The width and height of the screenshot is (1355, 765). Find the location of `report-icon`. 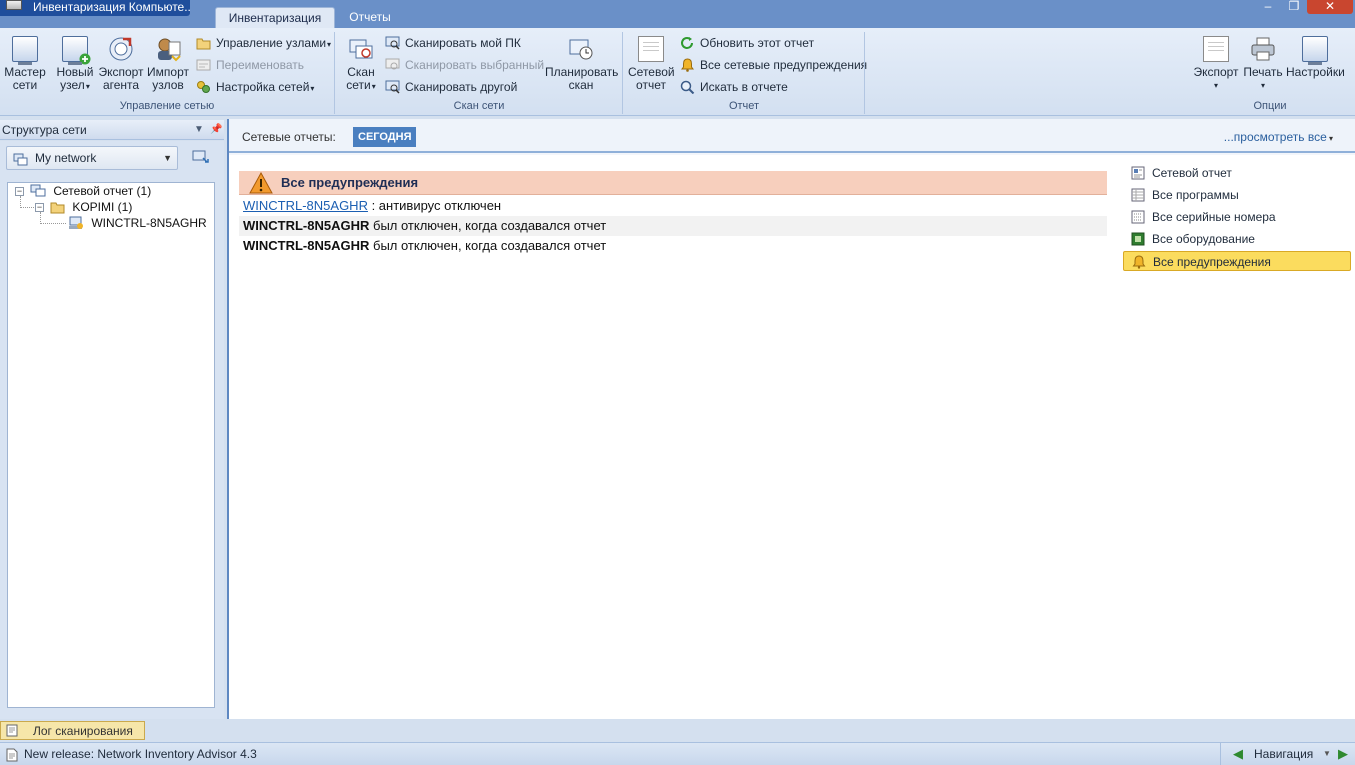

report-icon is located at coordinates (1138, 173).